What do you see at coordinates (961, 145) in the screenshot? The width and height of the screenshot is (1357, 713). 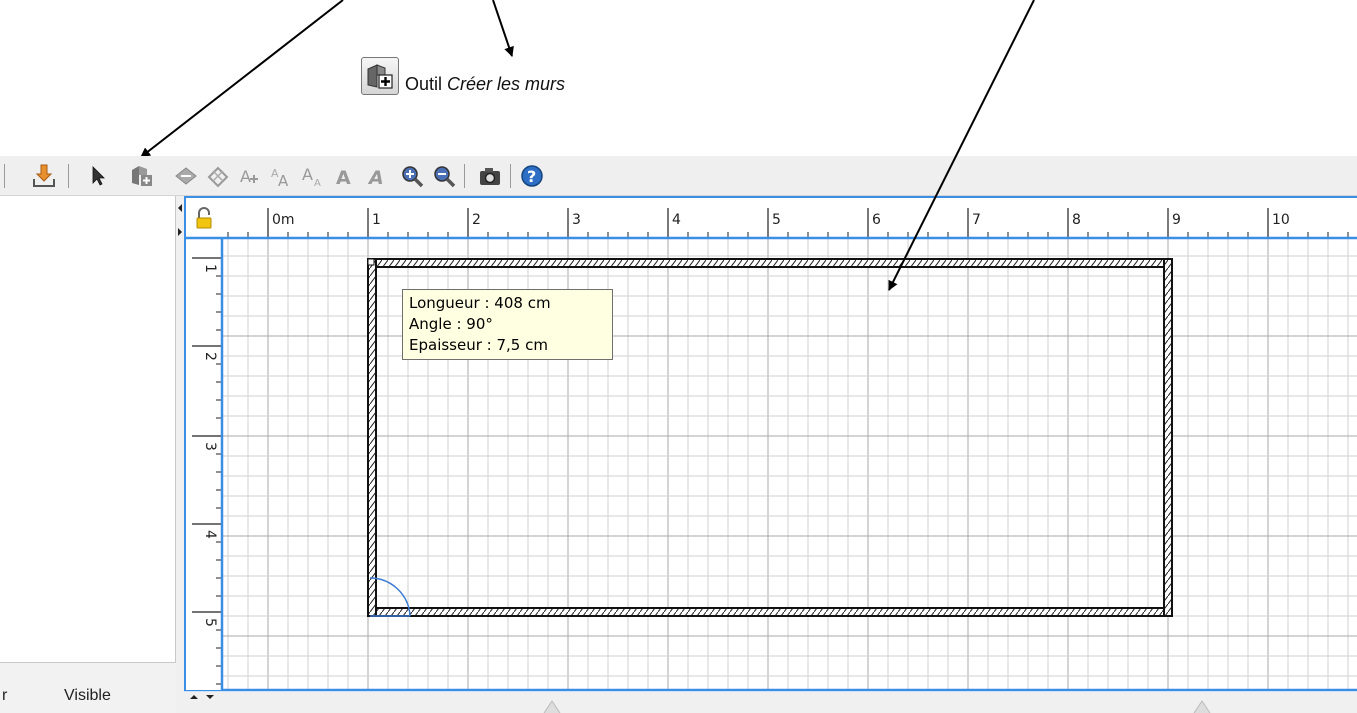 I see `annotation-arrow-plan` at bounding box center [961, 145].